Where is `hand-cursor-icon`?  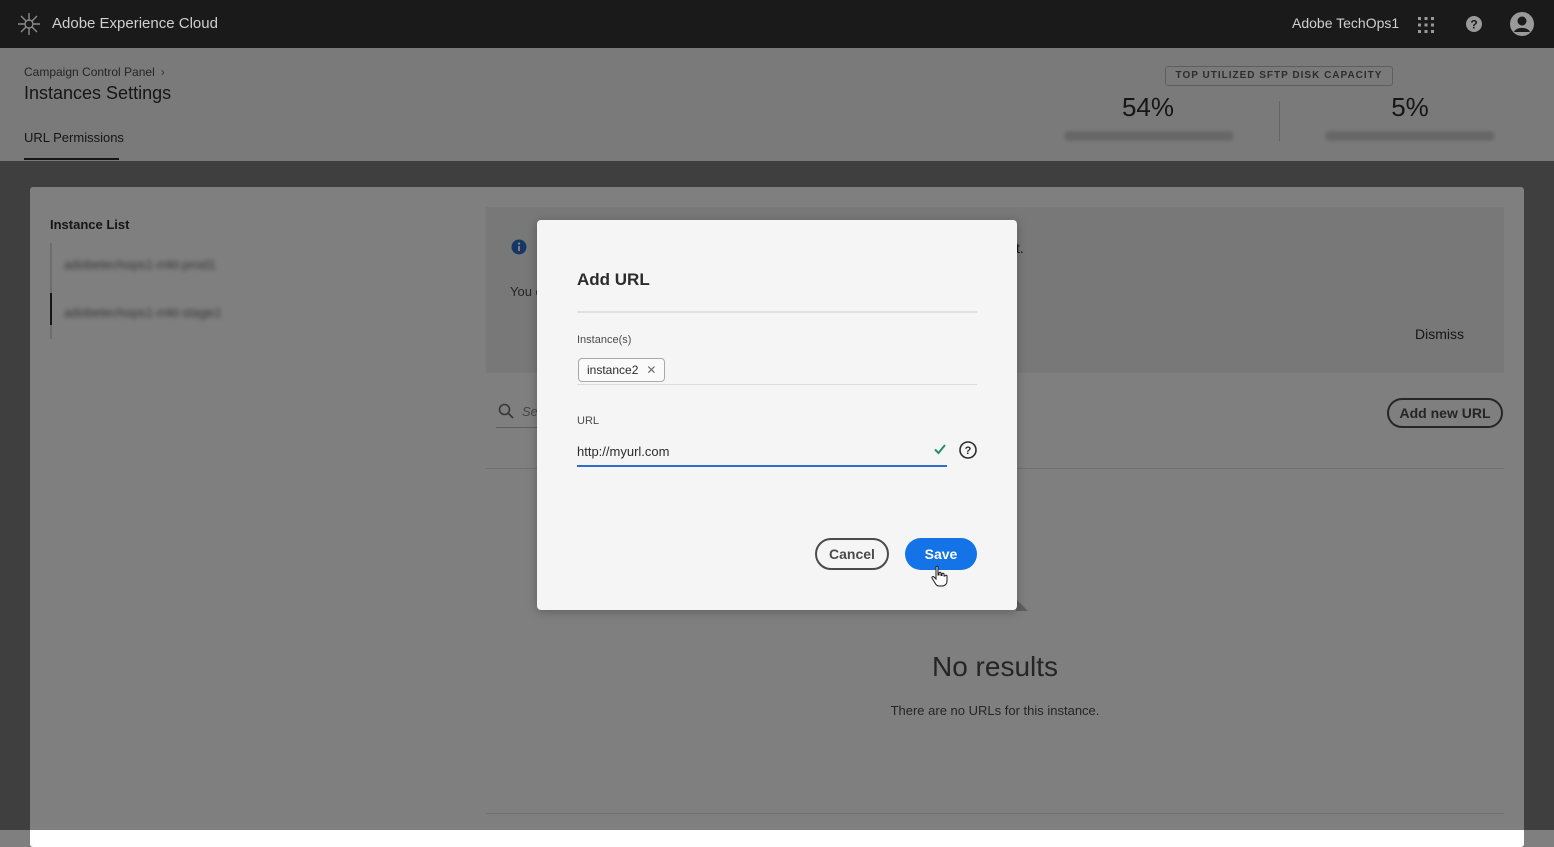
hand-cursor-icon is located at coordinates (939, 576).